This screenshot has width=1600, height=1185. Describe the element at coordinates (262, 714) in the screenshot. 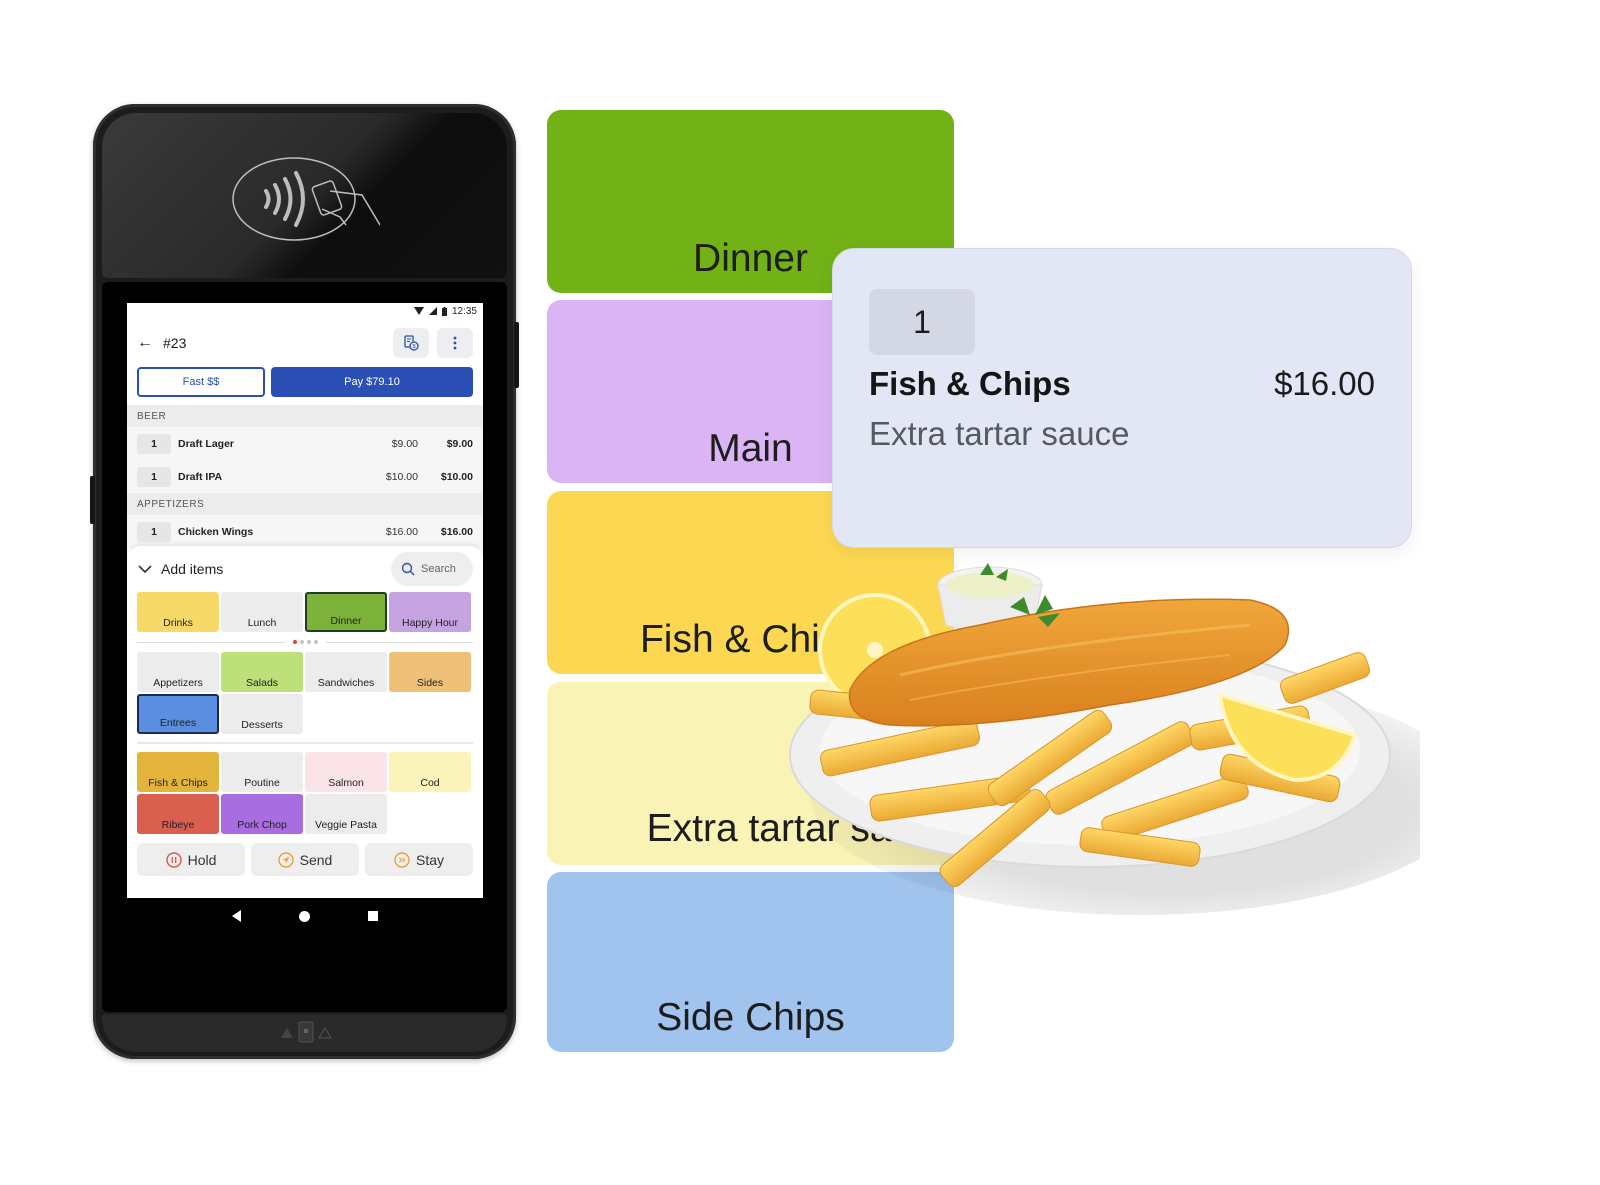

I see `category-tile-desserts: Desserts` at that location.